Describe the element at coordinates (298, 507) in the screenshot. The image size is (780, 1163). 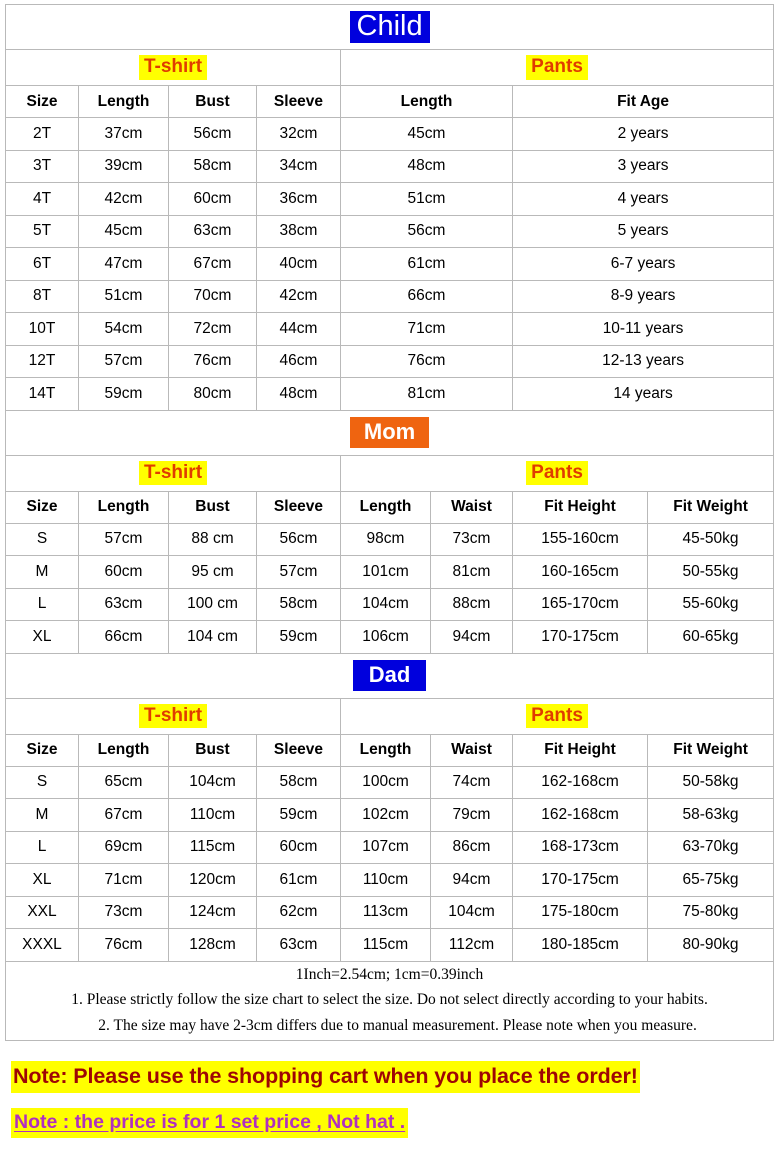
I see `mom-col-sleeve: Sleeve` at that location.